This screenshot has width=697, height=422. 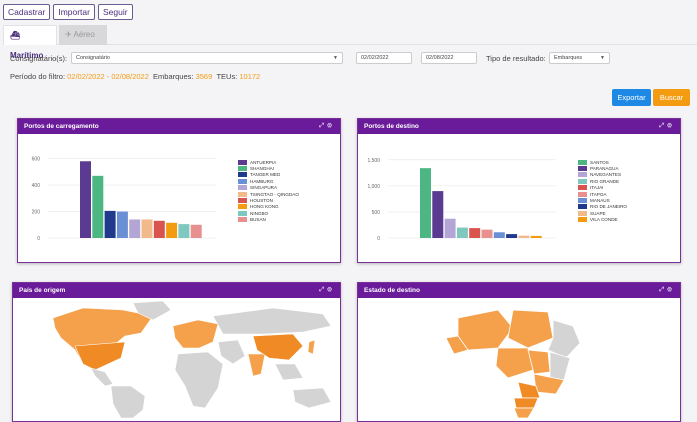 I want to click on legend-item: NAVEGANTES, so click(x=602, y=175).